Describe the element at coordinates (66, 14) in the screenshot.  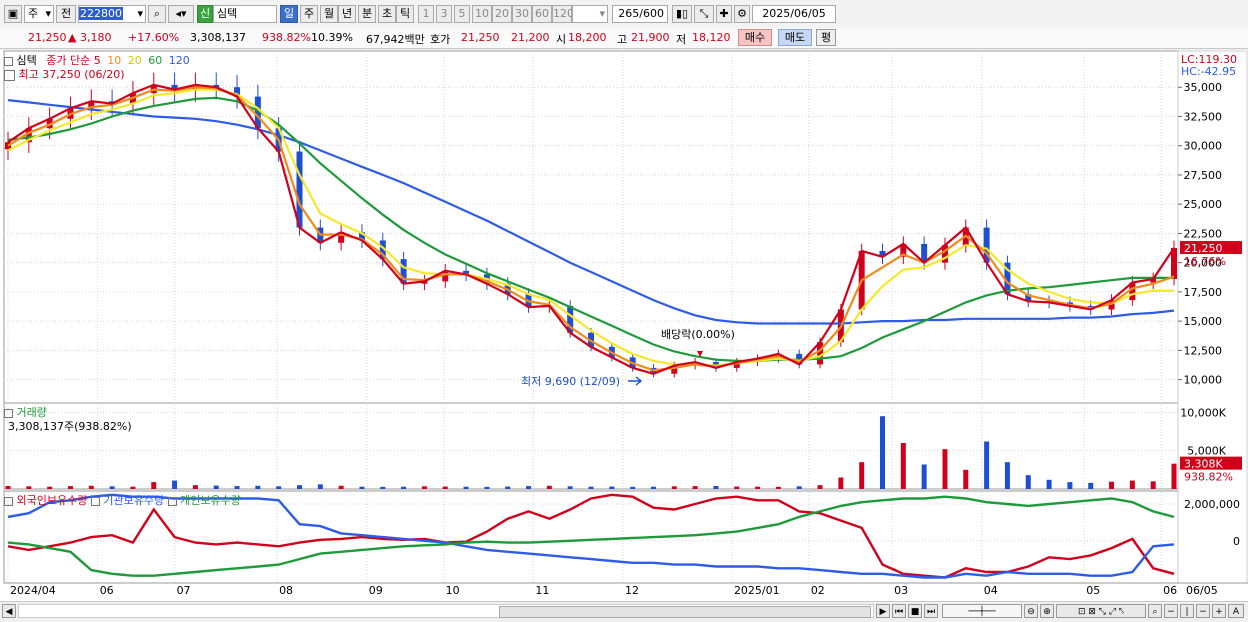
I see `prev-button: 전` at that location.